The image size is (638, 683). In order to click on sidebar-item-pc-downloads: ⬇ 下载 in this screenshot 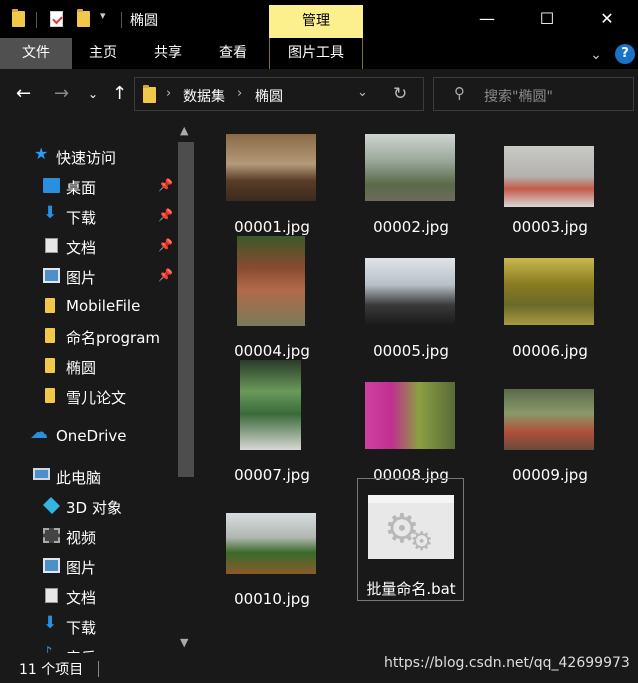, I will do `click(88, 626)`.